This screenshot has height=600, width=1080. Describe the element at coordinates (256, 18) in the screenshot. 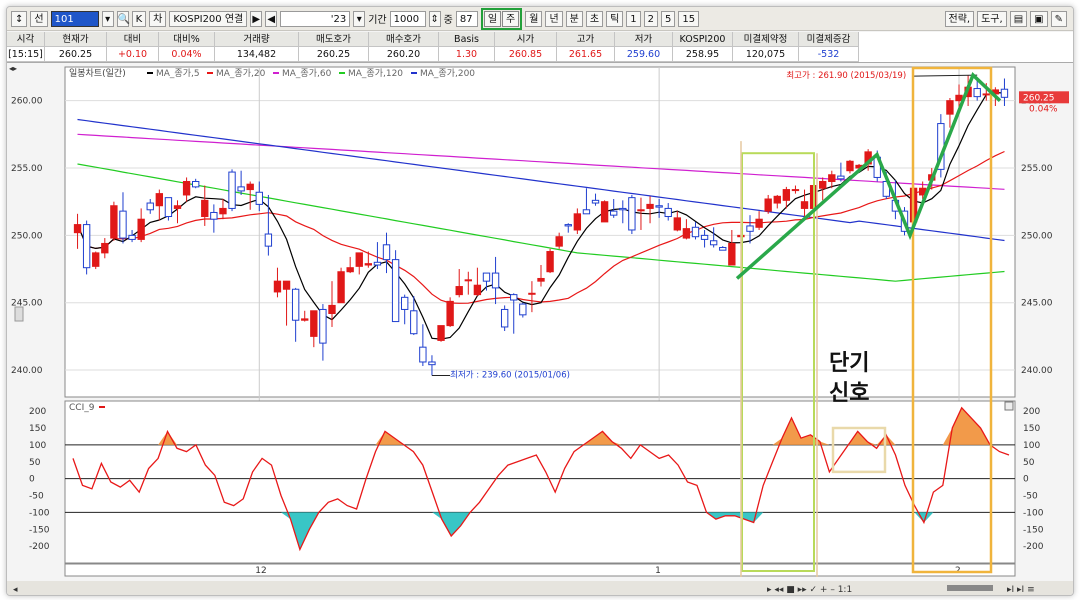

I see `play-icon: ▶` at that location.